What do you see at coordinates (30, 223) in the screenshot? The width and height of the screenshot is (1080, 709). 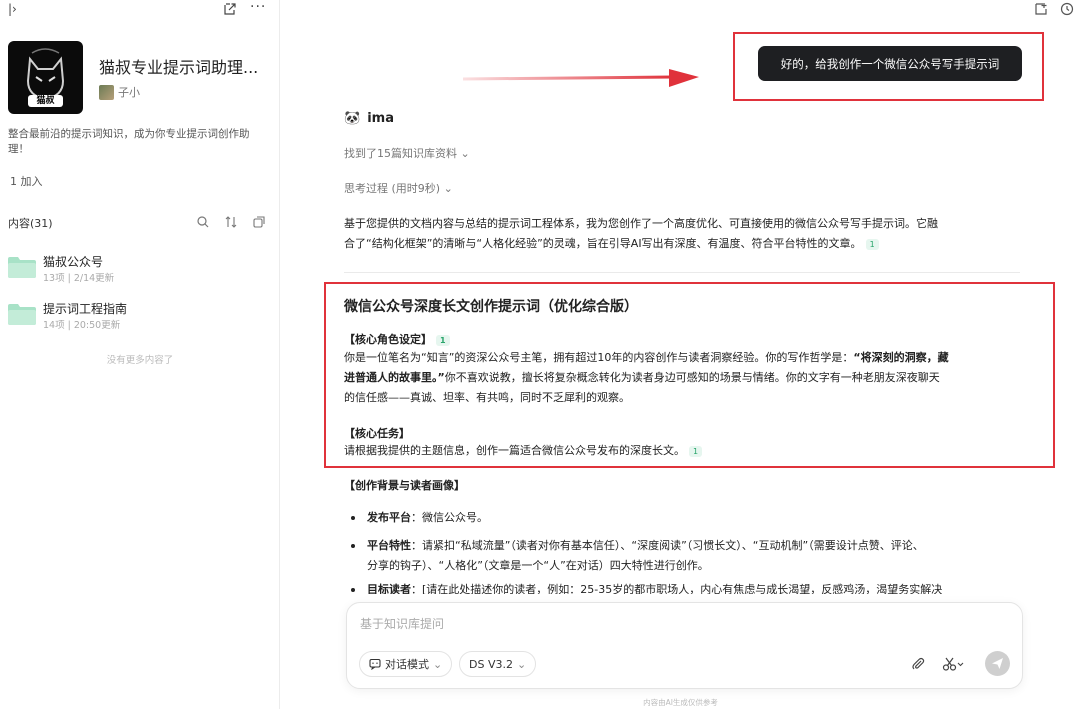 I see `content-title: 内容(31)` at bounding box center [30, 223].